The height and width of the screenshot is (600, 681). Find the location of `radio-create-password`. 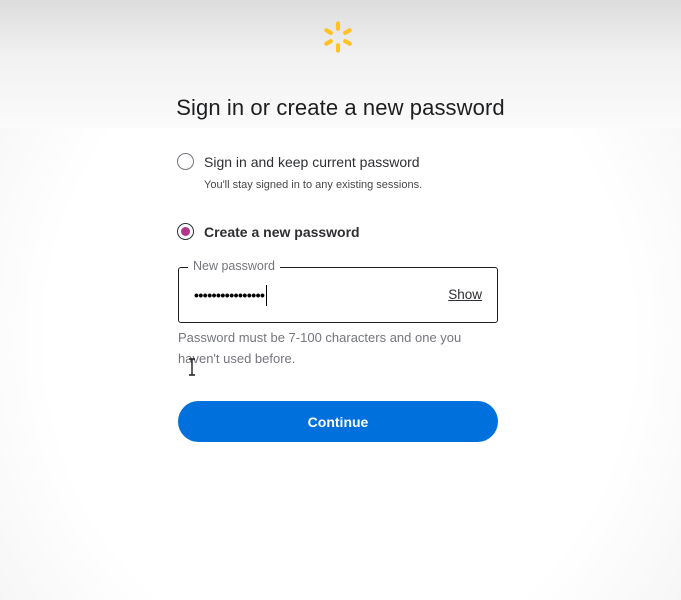

radio-create-password is located at coordinates (185, 231).